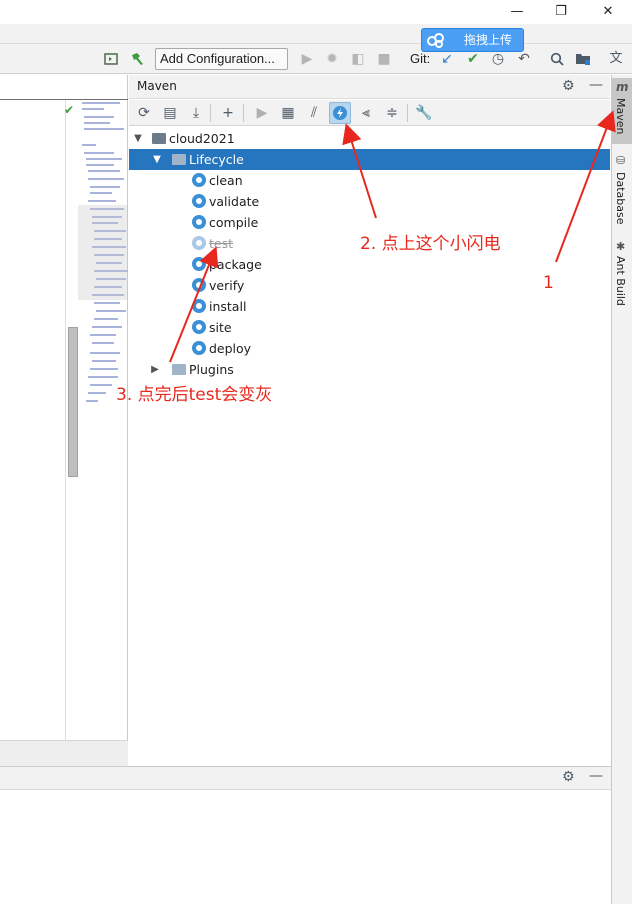  Describe the element at coordinates (194, 304) in the screenshot. I see `arrow-step3` at that location.